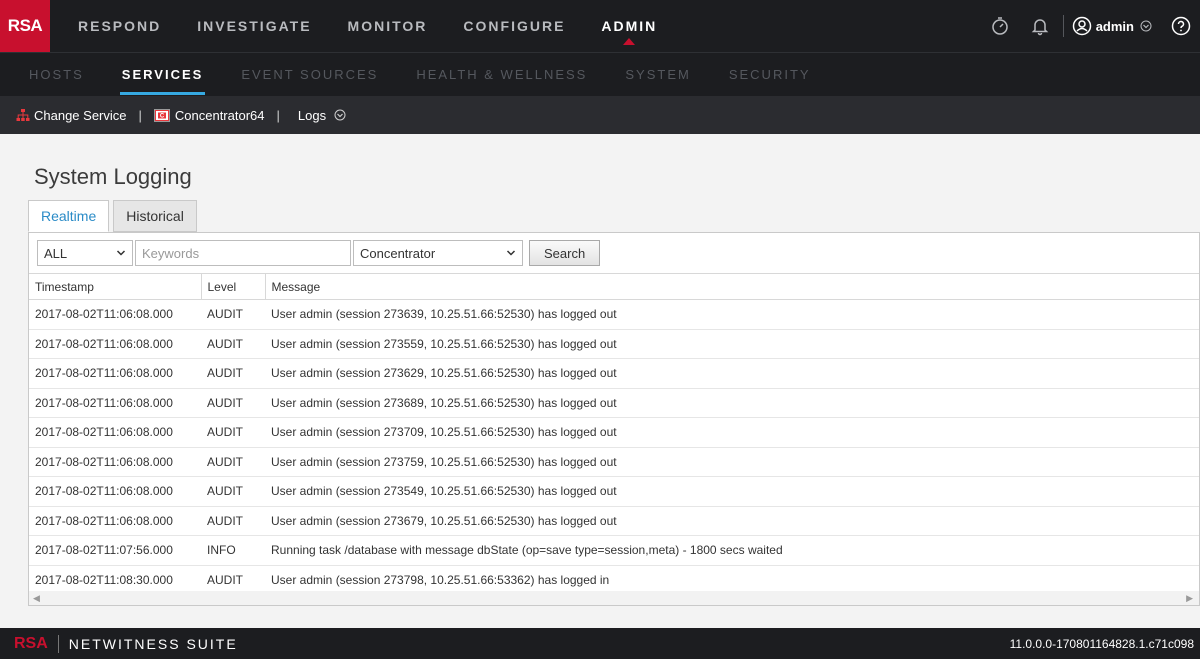  Describe the element at coordinates (115, 550) in the screenshot. I see `cell-timestamp: 2017-08-02T11:07:56.000` at that location.